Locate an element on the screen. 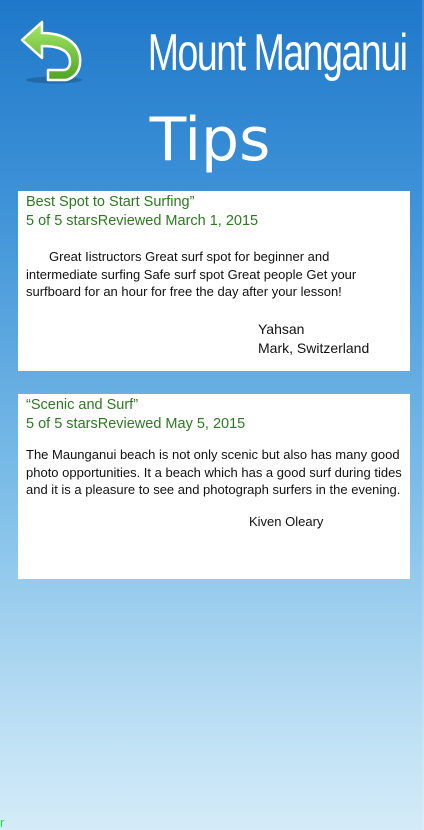 The width and height of the screenshot is (424, 830). review-author-name: Kiven Oleary is located at coordinates (286, 521).